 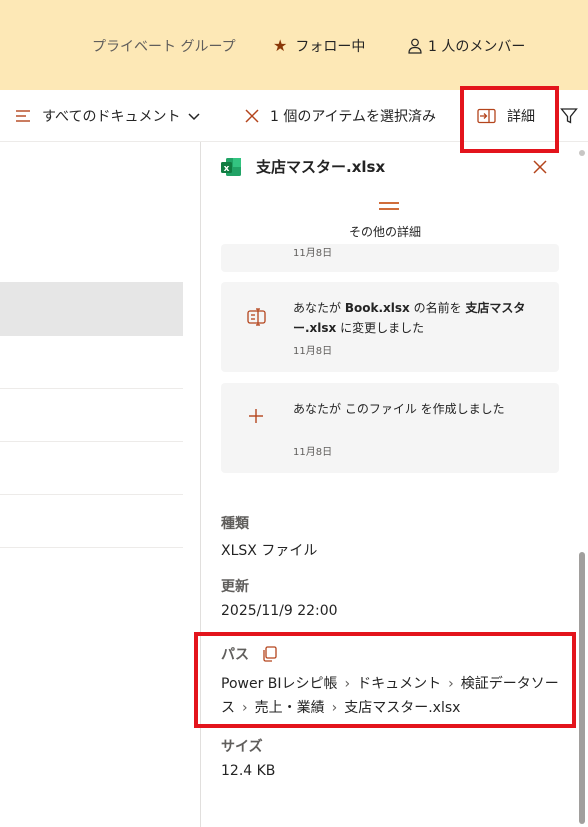 I want to click on activity-card-create: あなたが このファイル を作成しました 11月8日, so click(x=390, y=428).